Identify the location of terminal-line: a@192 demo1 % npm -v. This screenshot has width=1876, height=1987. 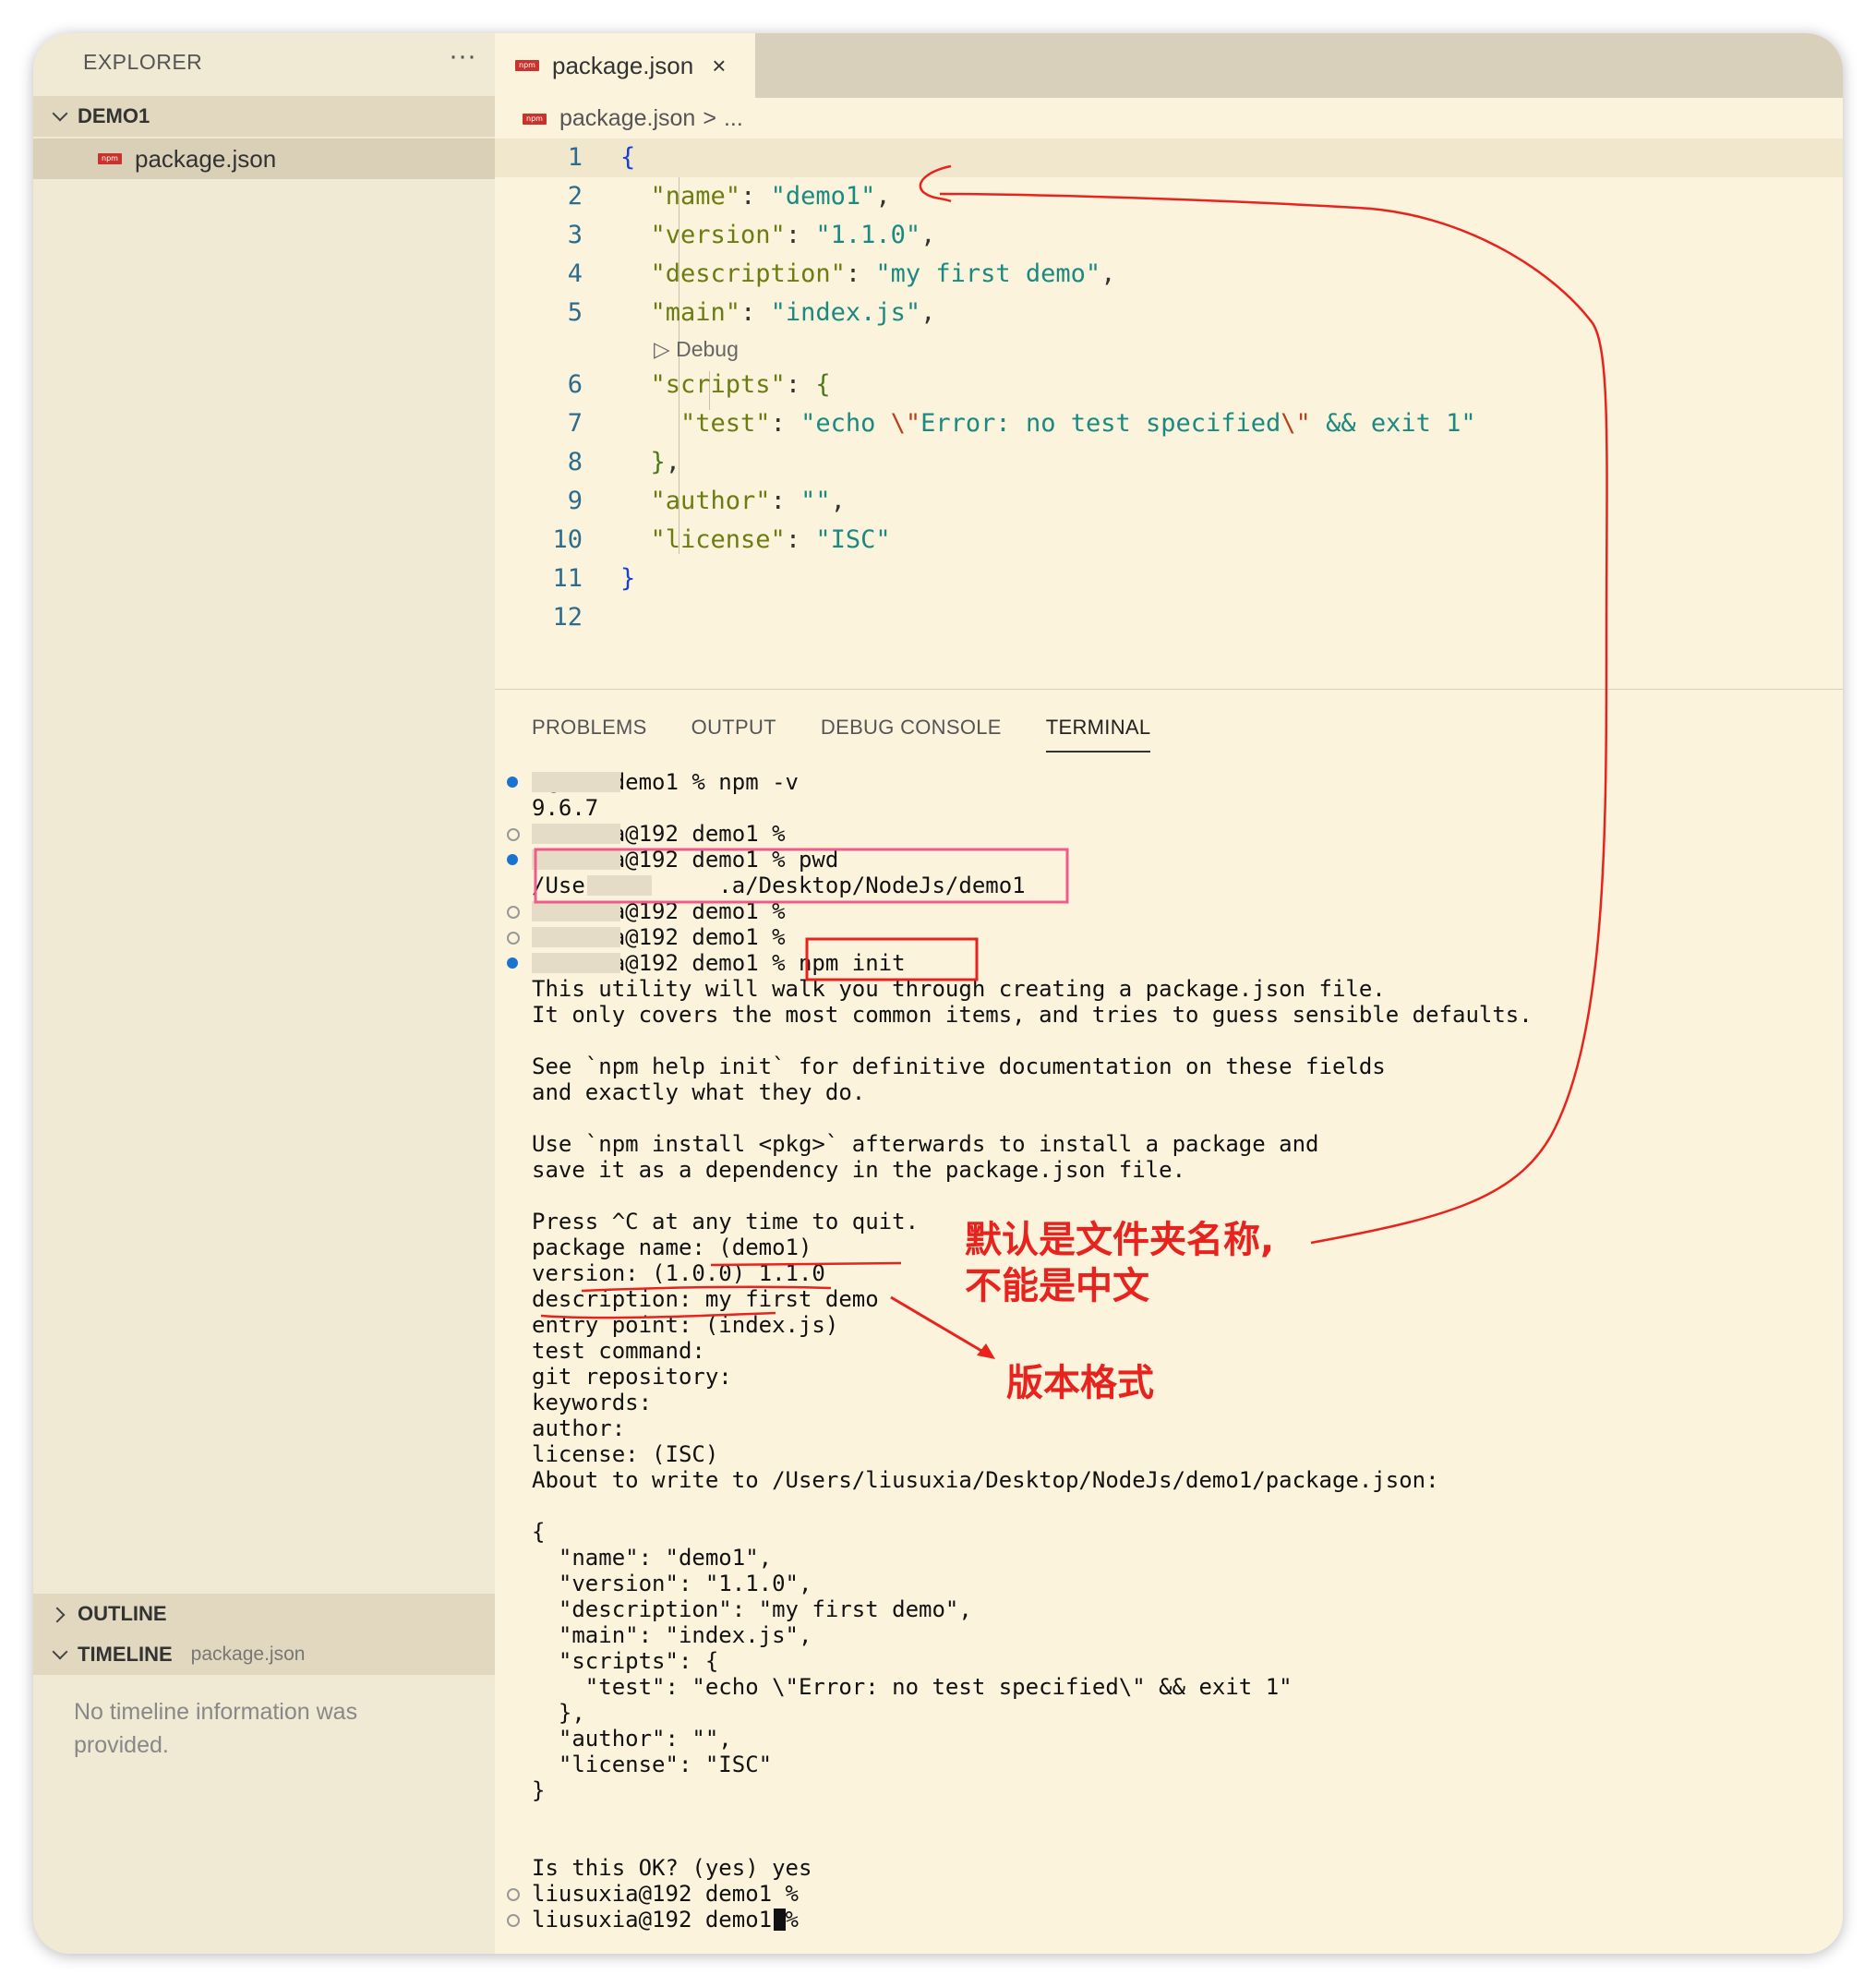
(1169, 782).